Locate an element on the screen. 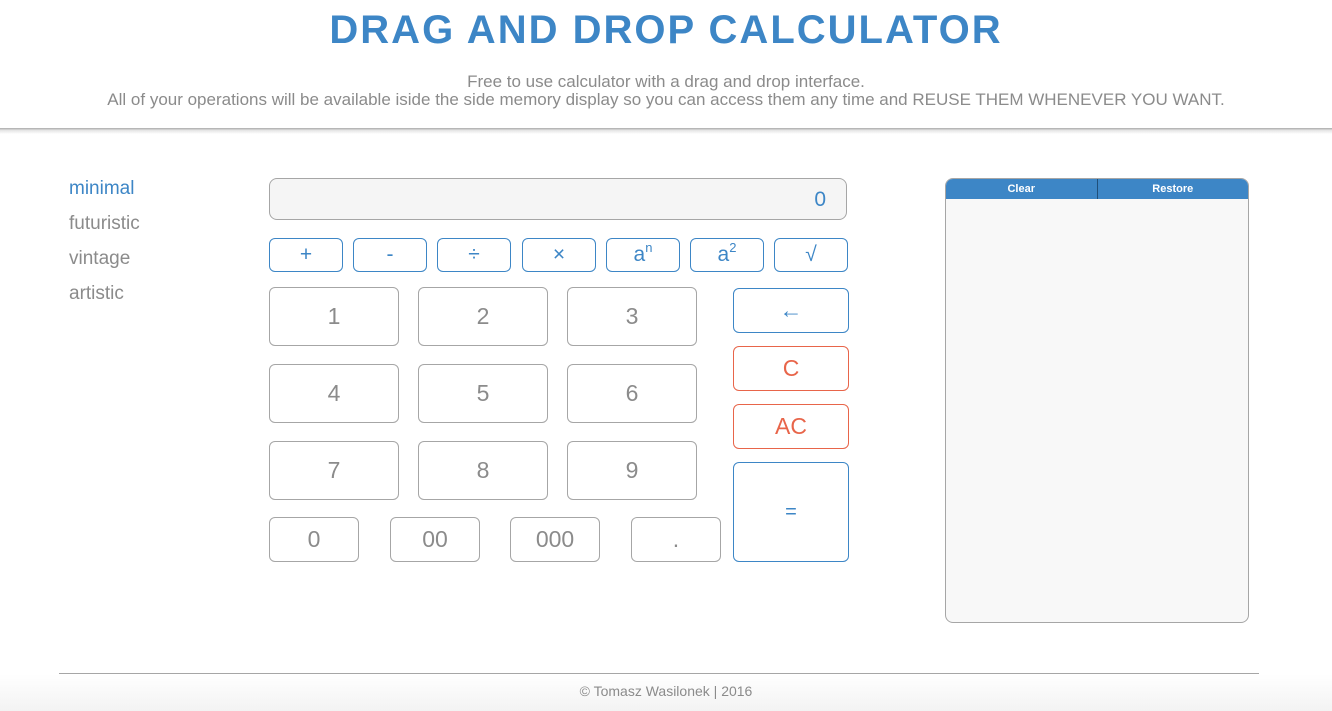  digit-3-button: 3 is located at coordinates (632, 316).